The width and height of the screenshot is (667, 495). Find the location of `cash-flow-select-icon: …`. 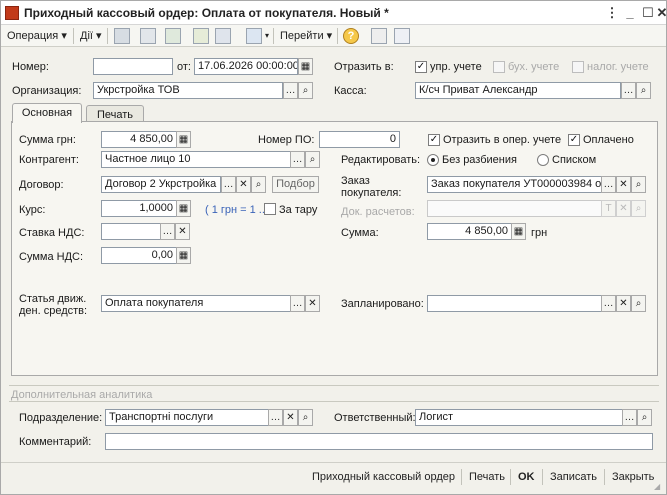

cash-flow-select-icon: … is located at coordinates (297, 303).